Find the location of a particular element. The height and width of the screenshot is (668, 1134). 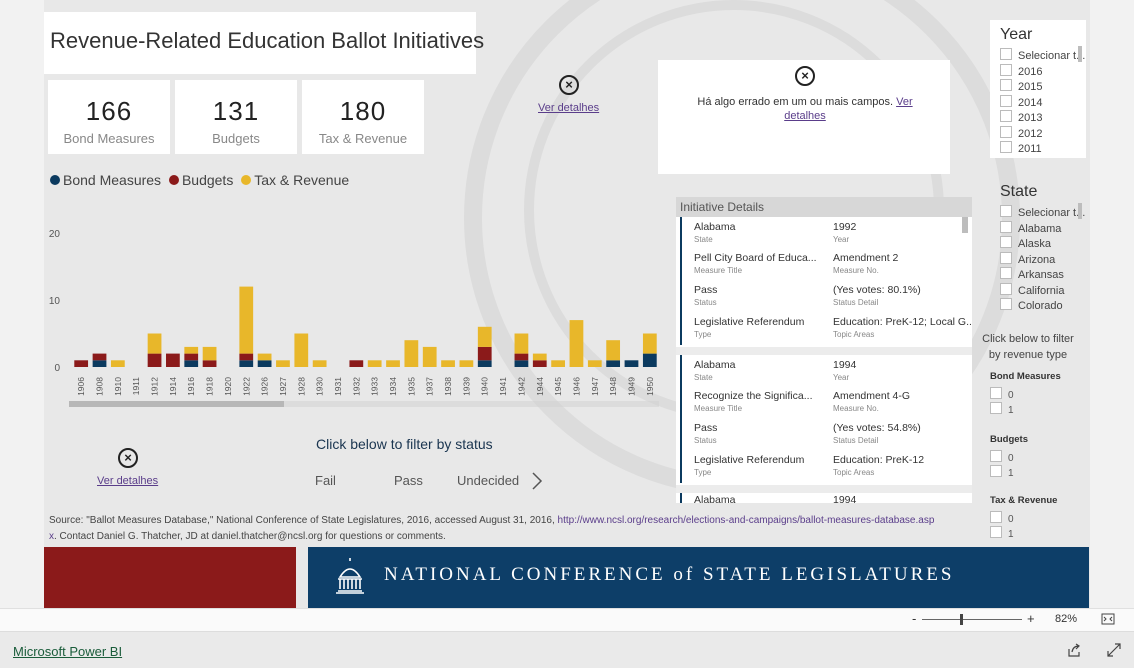

revenue-option: 0 is located at coordinates (1002, 394).